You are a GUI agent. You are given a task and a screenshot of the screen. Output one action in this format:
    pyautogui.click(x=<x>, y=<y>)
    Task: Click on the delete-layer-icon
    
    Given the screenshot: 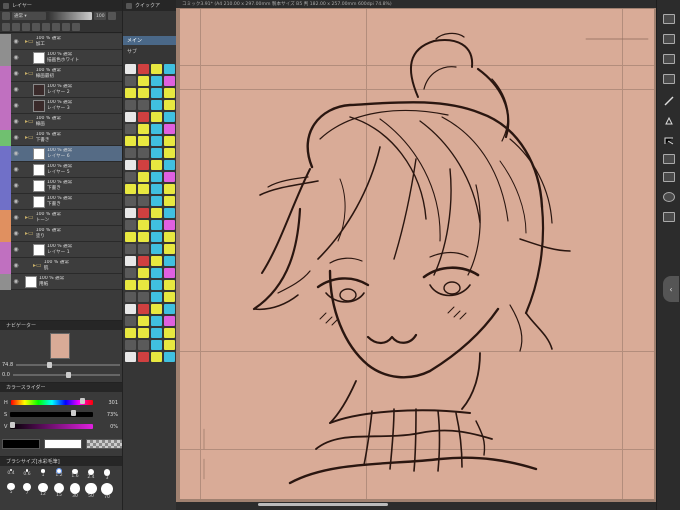 What is the action you would take?
    pyautogui.click(x=56, y=26)
    